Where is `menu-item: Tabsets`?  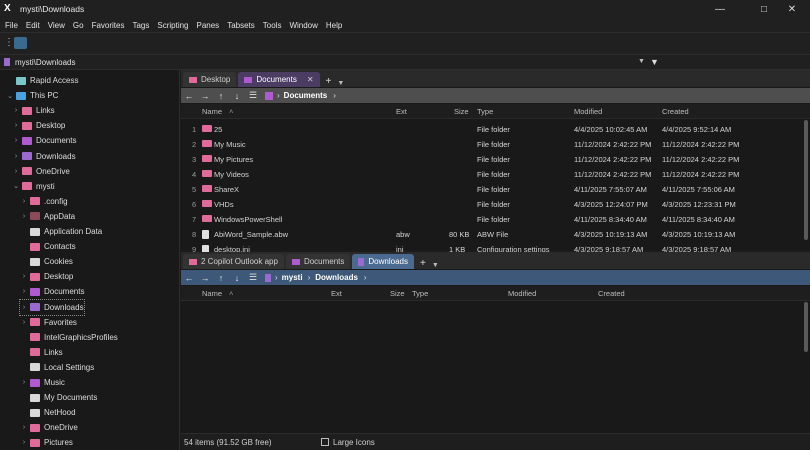
menu-item: Tabsets is located at coordinates (241, 25).